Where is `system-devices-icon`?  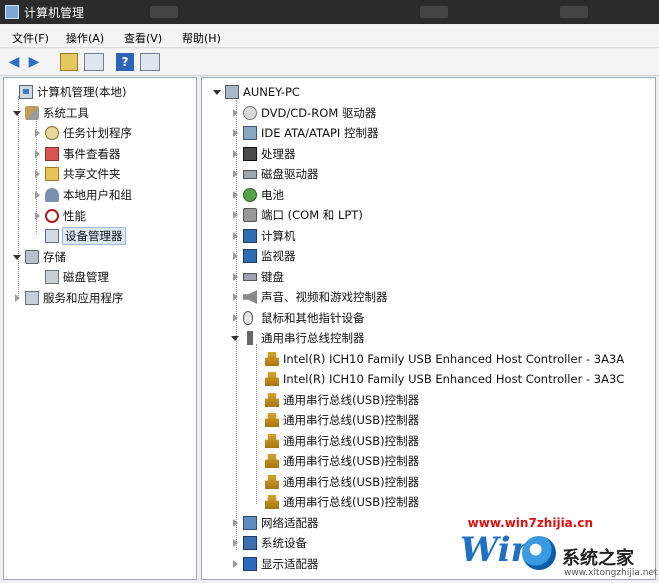
system-devices-icon is located at coordinates (250, 543).